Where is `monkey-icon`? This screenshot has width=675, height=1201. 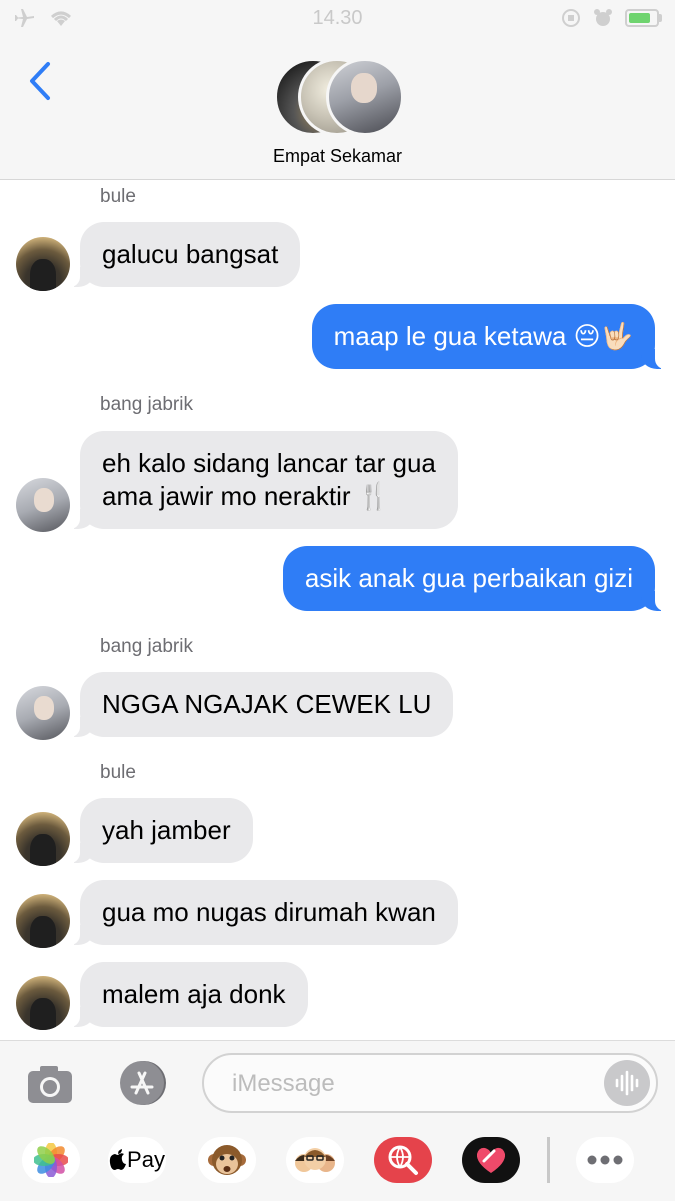
monkey-icon is located at coordinates (227, 1160).